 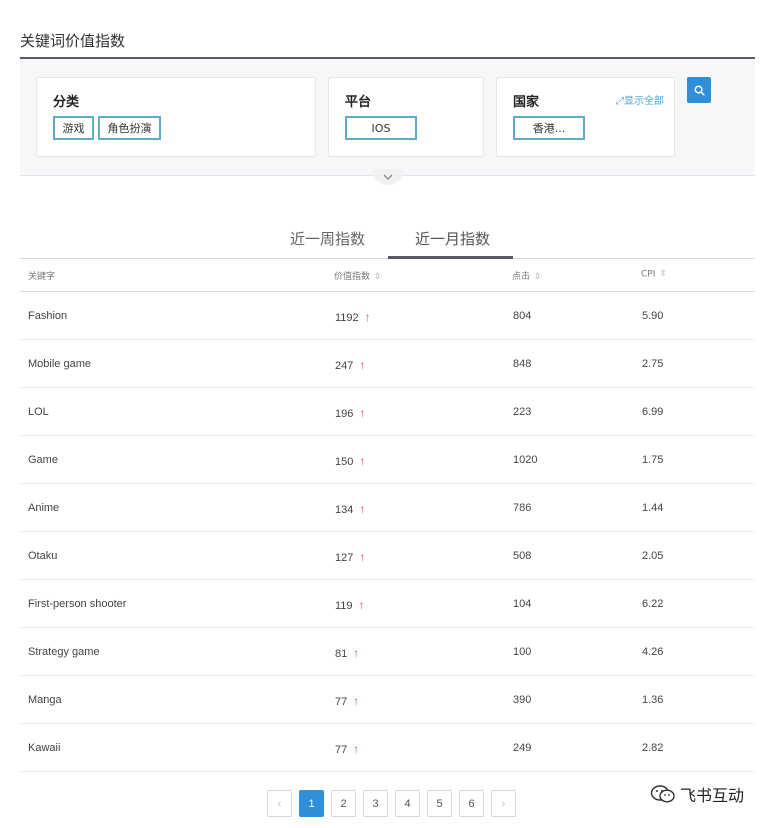 I want to click on header-cpi-label: CPI, so click(x=648, y=274).